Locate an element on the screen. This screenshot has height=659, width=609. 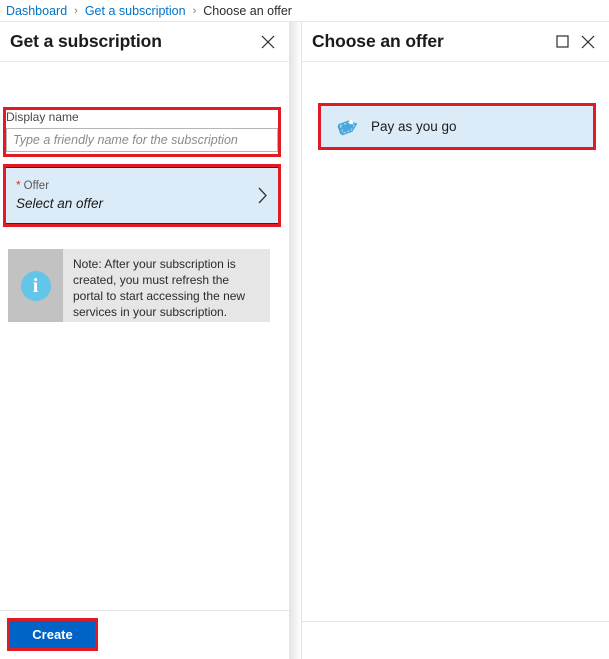
create-button: Create is located at coordinates (52, 634).